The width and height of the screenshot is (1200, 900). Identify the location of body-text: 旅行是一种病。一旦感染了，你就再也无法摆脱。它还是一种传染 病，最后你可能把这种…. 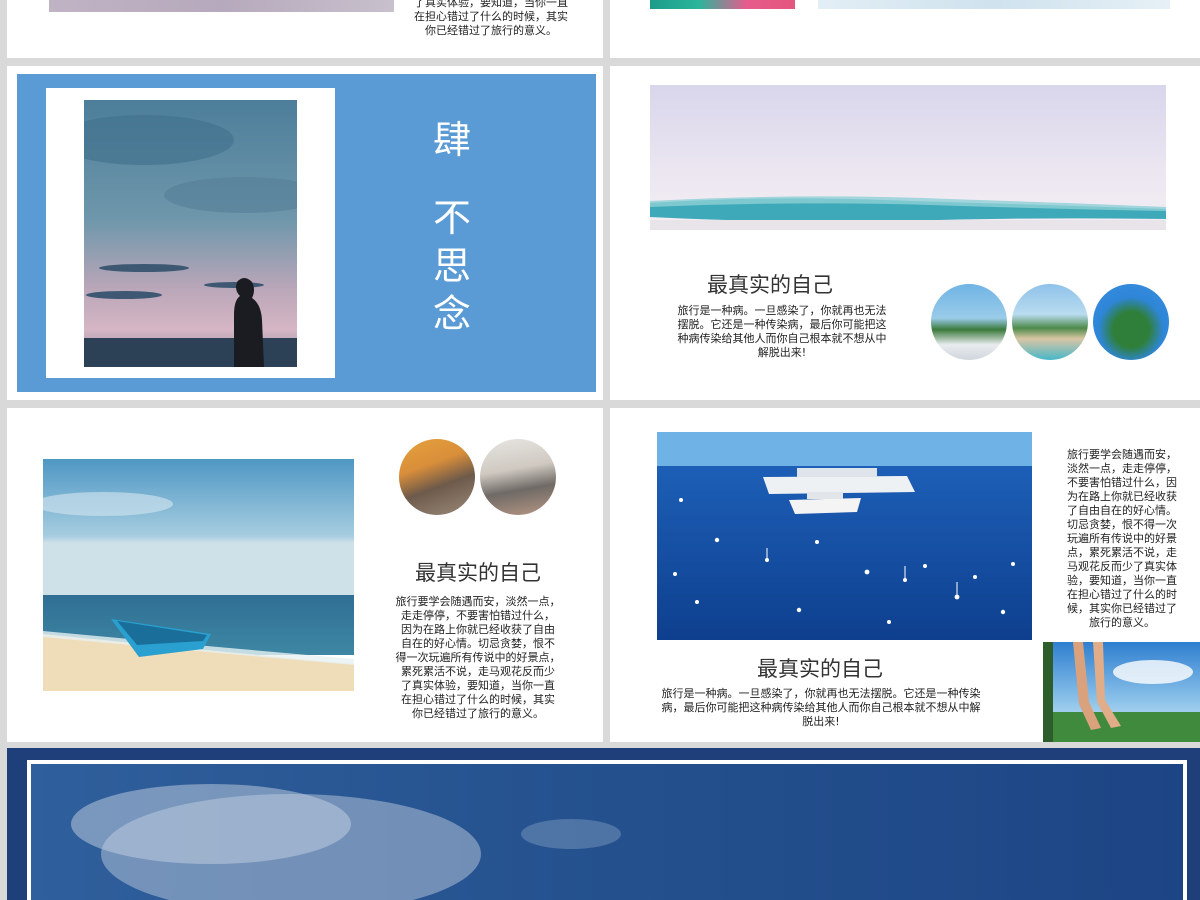
(821, 708).